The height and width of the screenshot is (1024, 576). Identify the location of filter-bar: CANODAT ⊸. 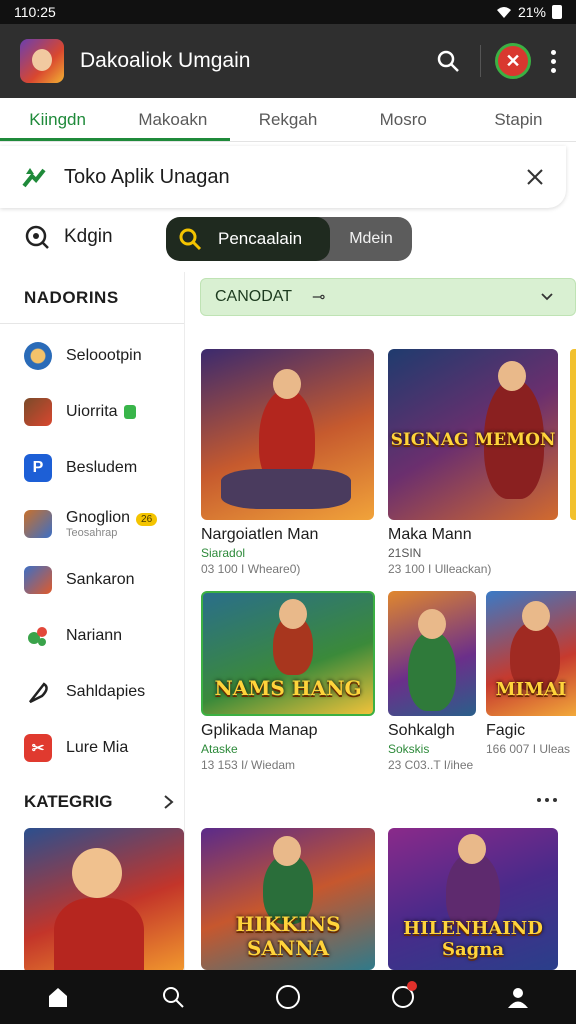
(388, 297).